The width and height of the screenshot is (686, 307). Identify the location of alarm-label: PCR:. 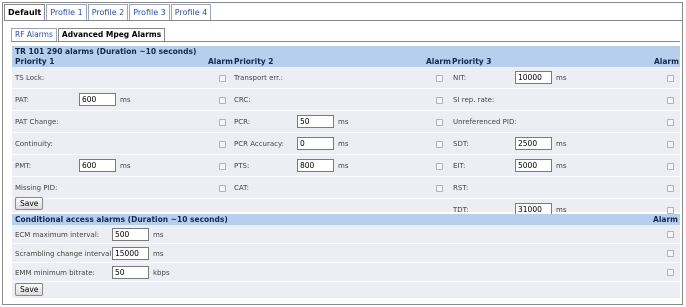
(242, 122).